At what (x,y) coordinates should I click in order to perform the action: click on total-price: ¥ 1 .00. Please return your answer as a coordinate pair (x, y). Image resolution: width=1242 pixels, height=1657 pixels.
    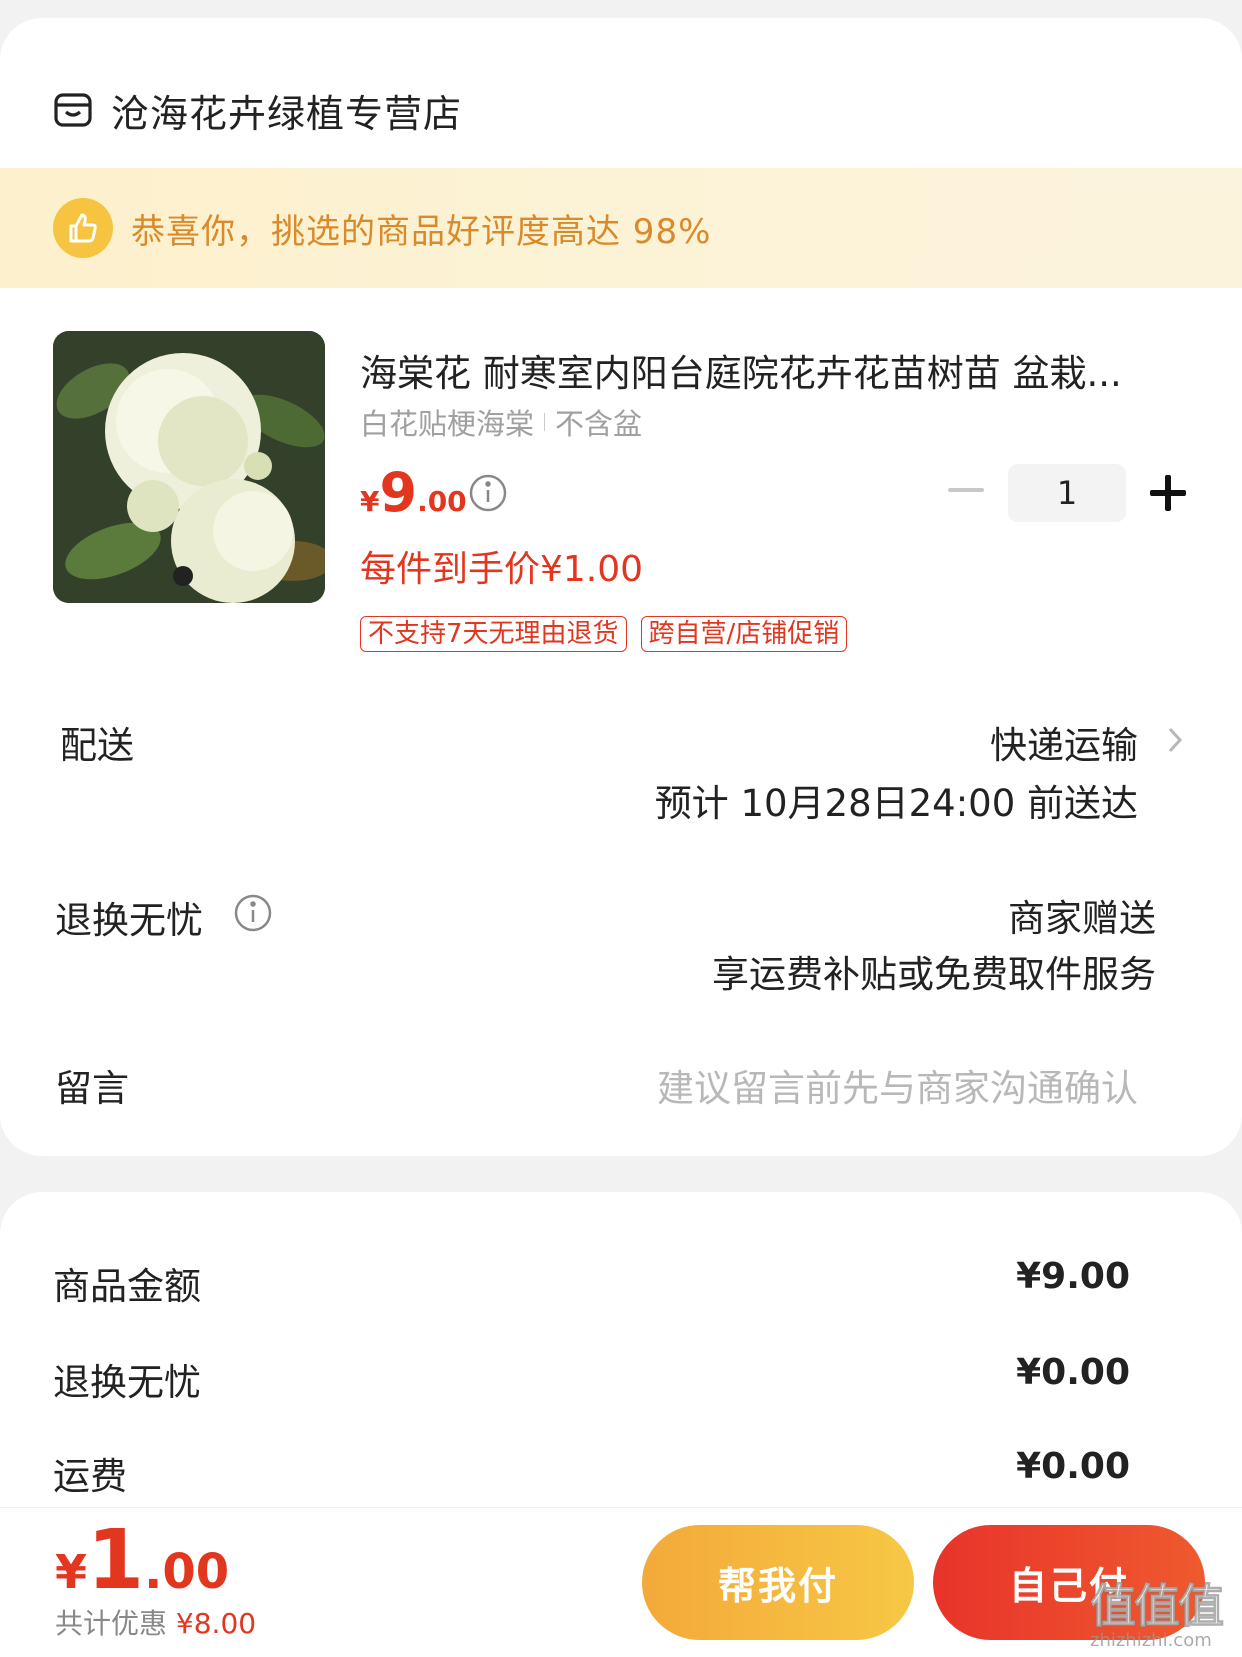
    Looking at the image, I should click on (142, 1561).